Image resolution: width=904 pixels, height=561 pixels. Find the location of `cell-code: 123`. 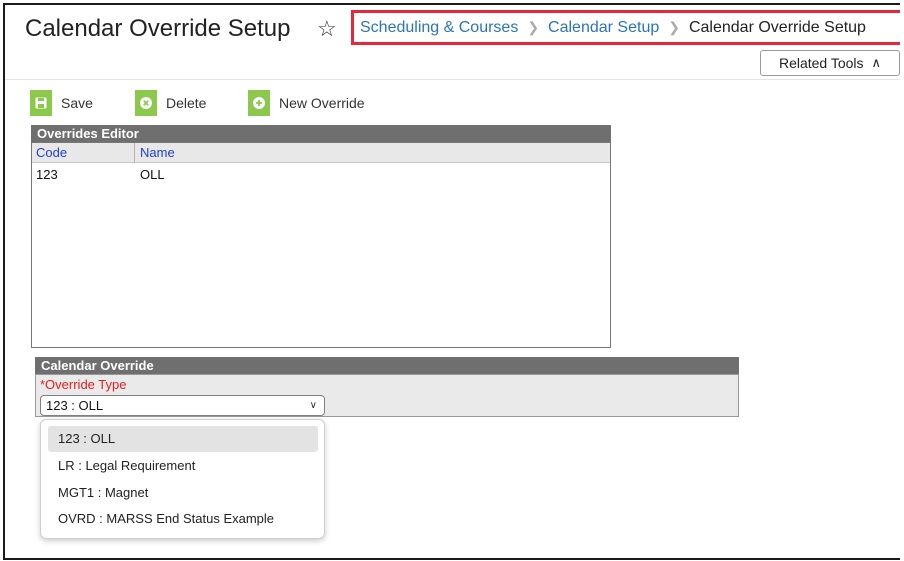

cell-code: 123 is located at coordinates (47, 174).